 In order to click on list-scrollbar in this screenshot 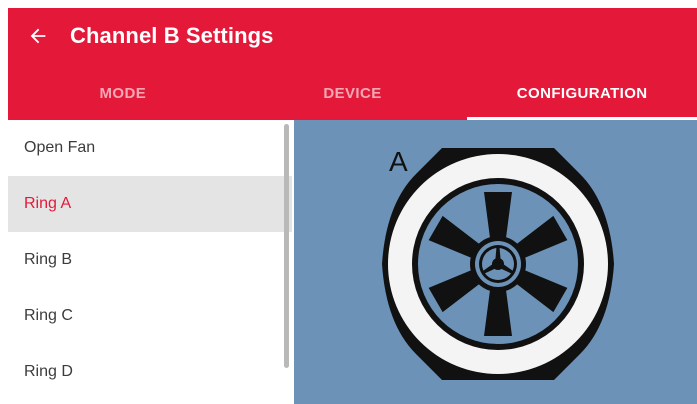, I will do `click(286, 246)`.